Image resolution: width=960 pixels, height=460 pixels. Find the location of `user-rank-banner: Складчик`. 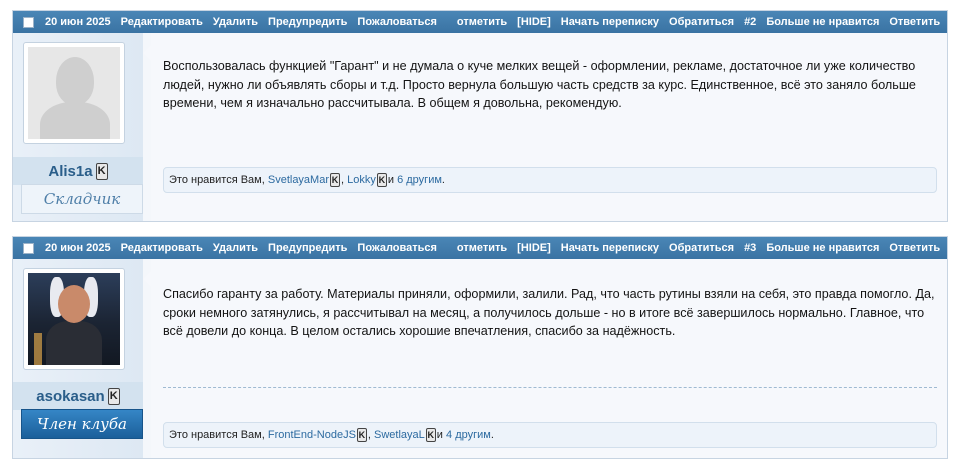

user-rank-banner: Складчик is located at coordinates (82, 199).